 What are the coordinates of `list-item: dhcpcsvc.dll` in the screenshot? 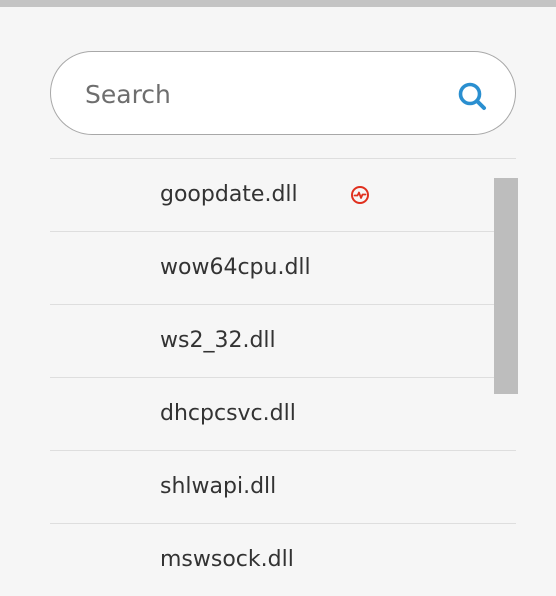 It's located at (283, 413).